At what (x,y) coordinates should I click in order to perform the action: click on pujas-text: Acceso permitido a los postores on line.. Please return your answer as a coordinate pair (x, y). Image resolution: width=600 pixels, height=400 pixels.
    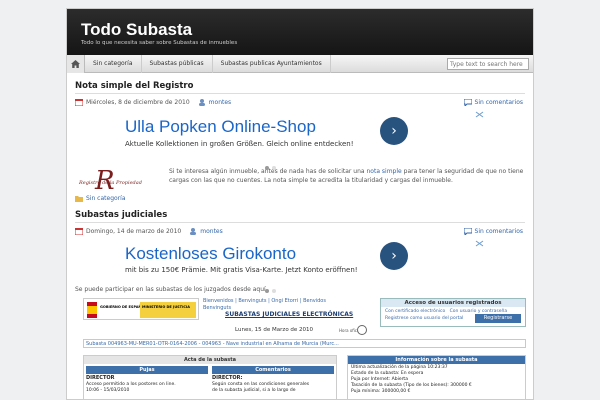
    Looking at the image, I should click on (131, 384).